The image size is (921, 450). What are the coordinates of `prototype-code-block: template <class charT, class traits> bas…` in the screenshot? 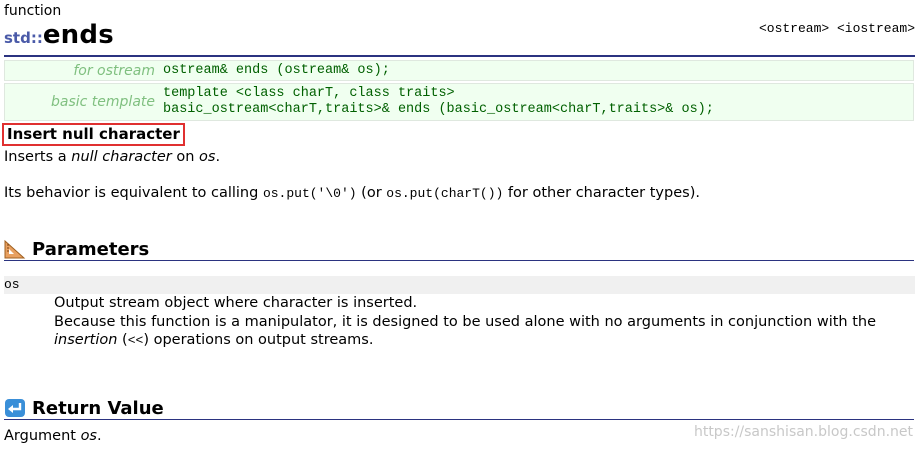 It's located at (438, 102).